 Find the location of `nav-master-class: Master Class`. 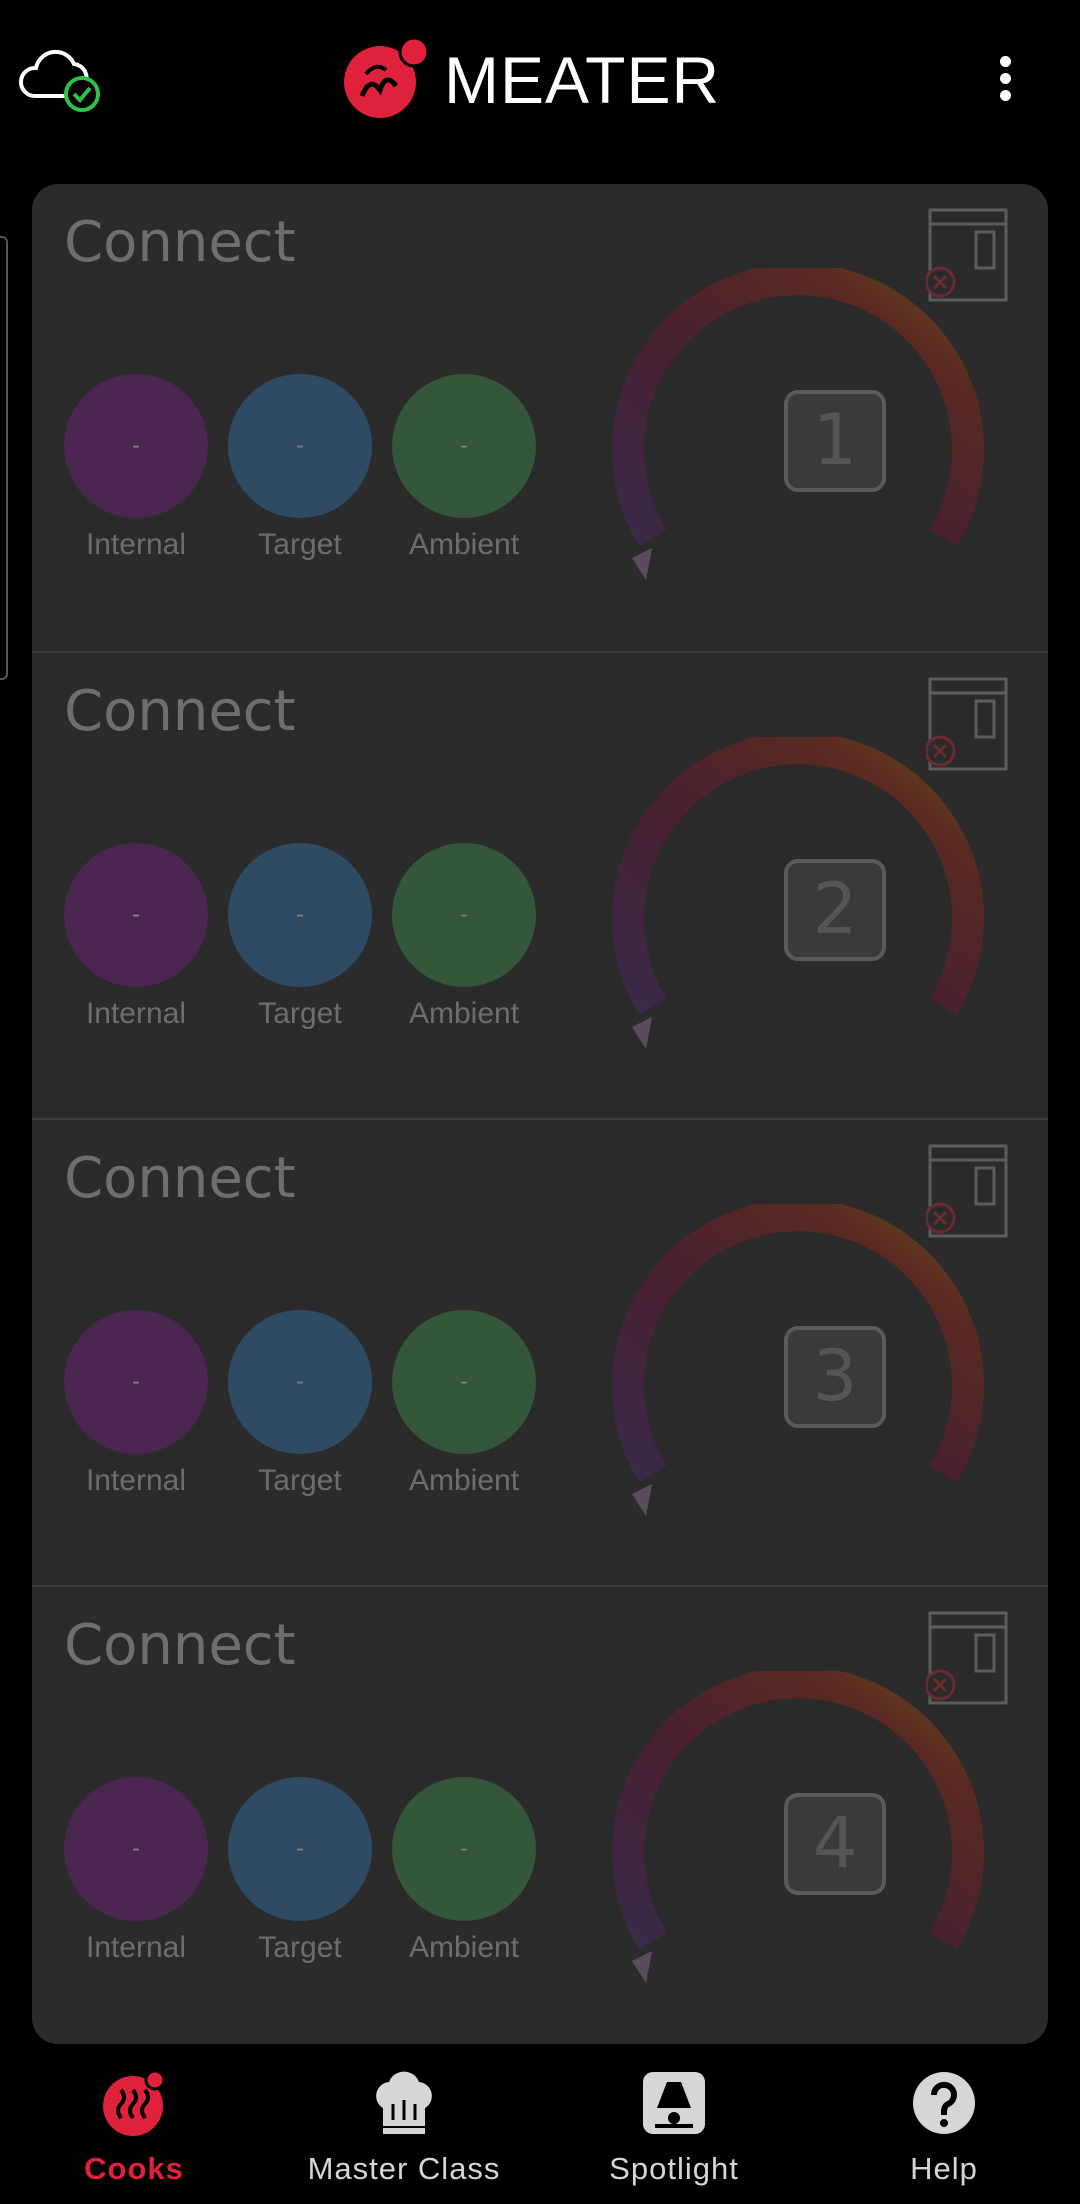

nav-master-class: Master Class is located at coordinates (404, 2127).